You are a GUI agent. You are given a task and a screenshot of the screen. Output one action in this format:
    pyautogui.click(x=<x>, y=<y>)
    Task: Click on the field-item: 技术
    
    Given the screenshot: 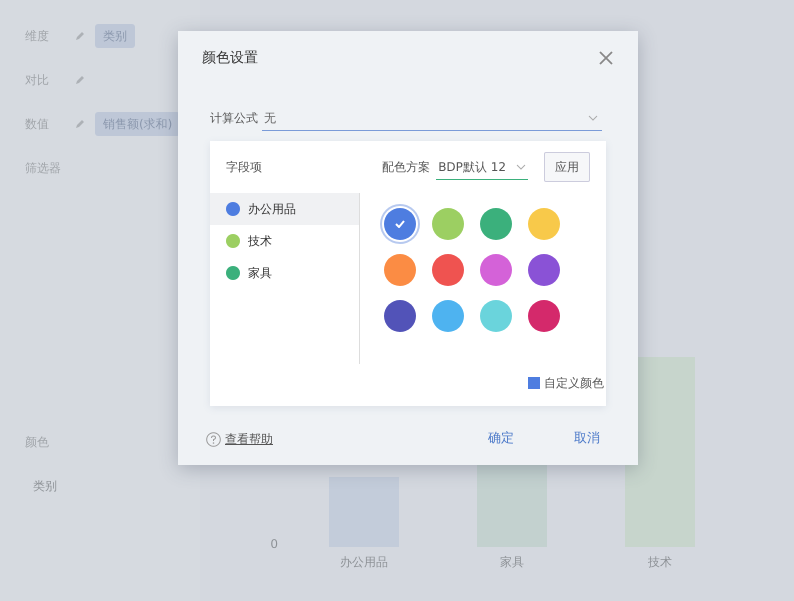 What is the action you would take?
    pyautogui.click(x=284, y=241)
    